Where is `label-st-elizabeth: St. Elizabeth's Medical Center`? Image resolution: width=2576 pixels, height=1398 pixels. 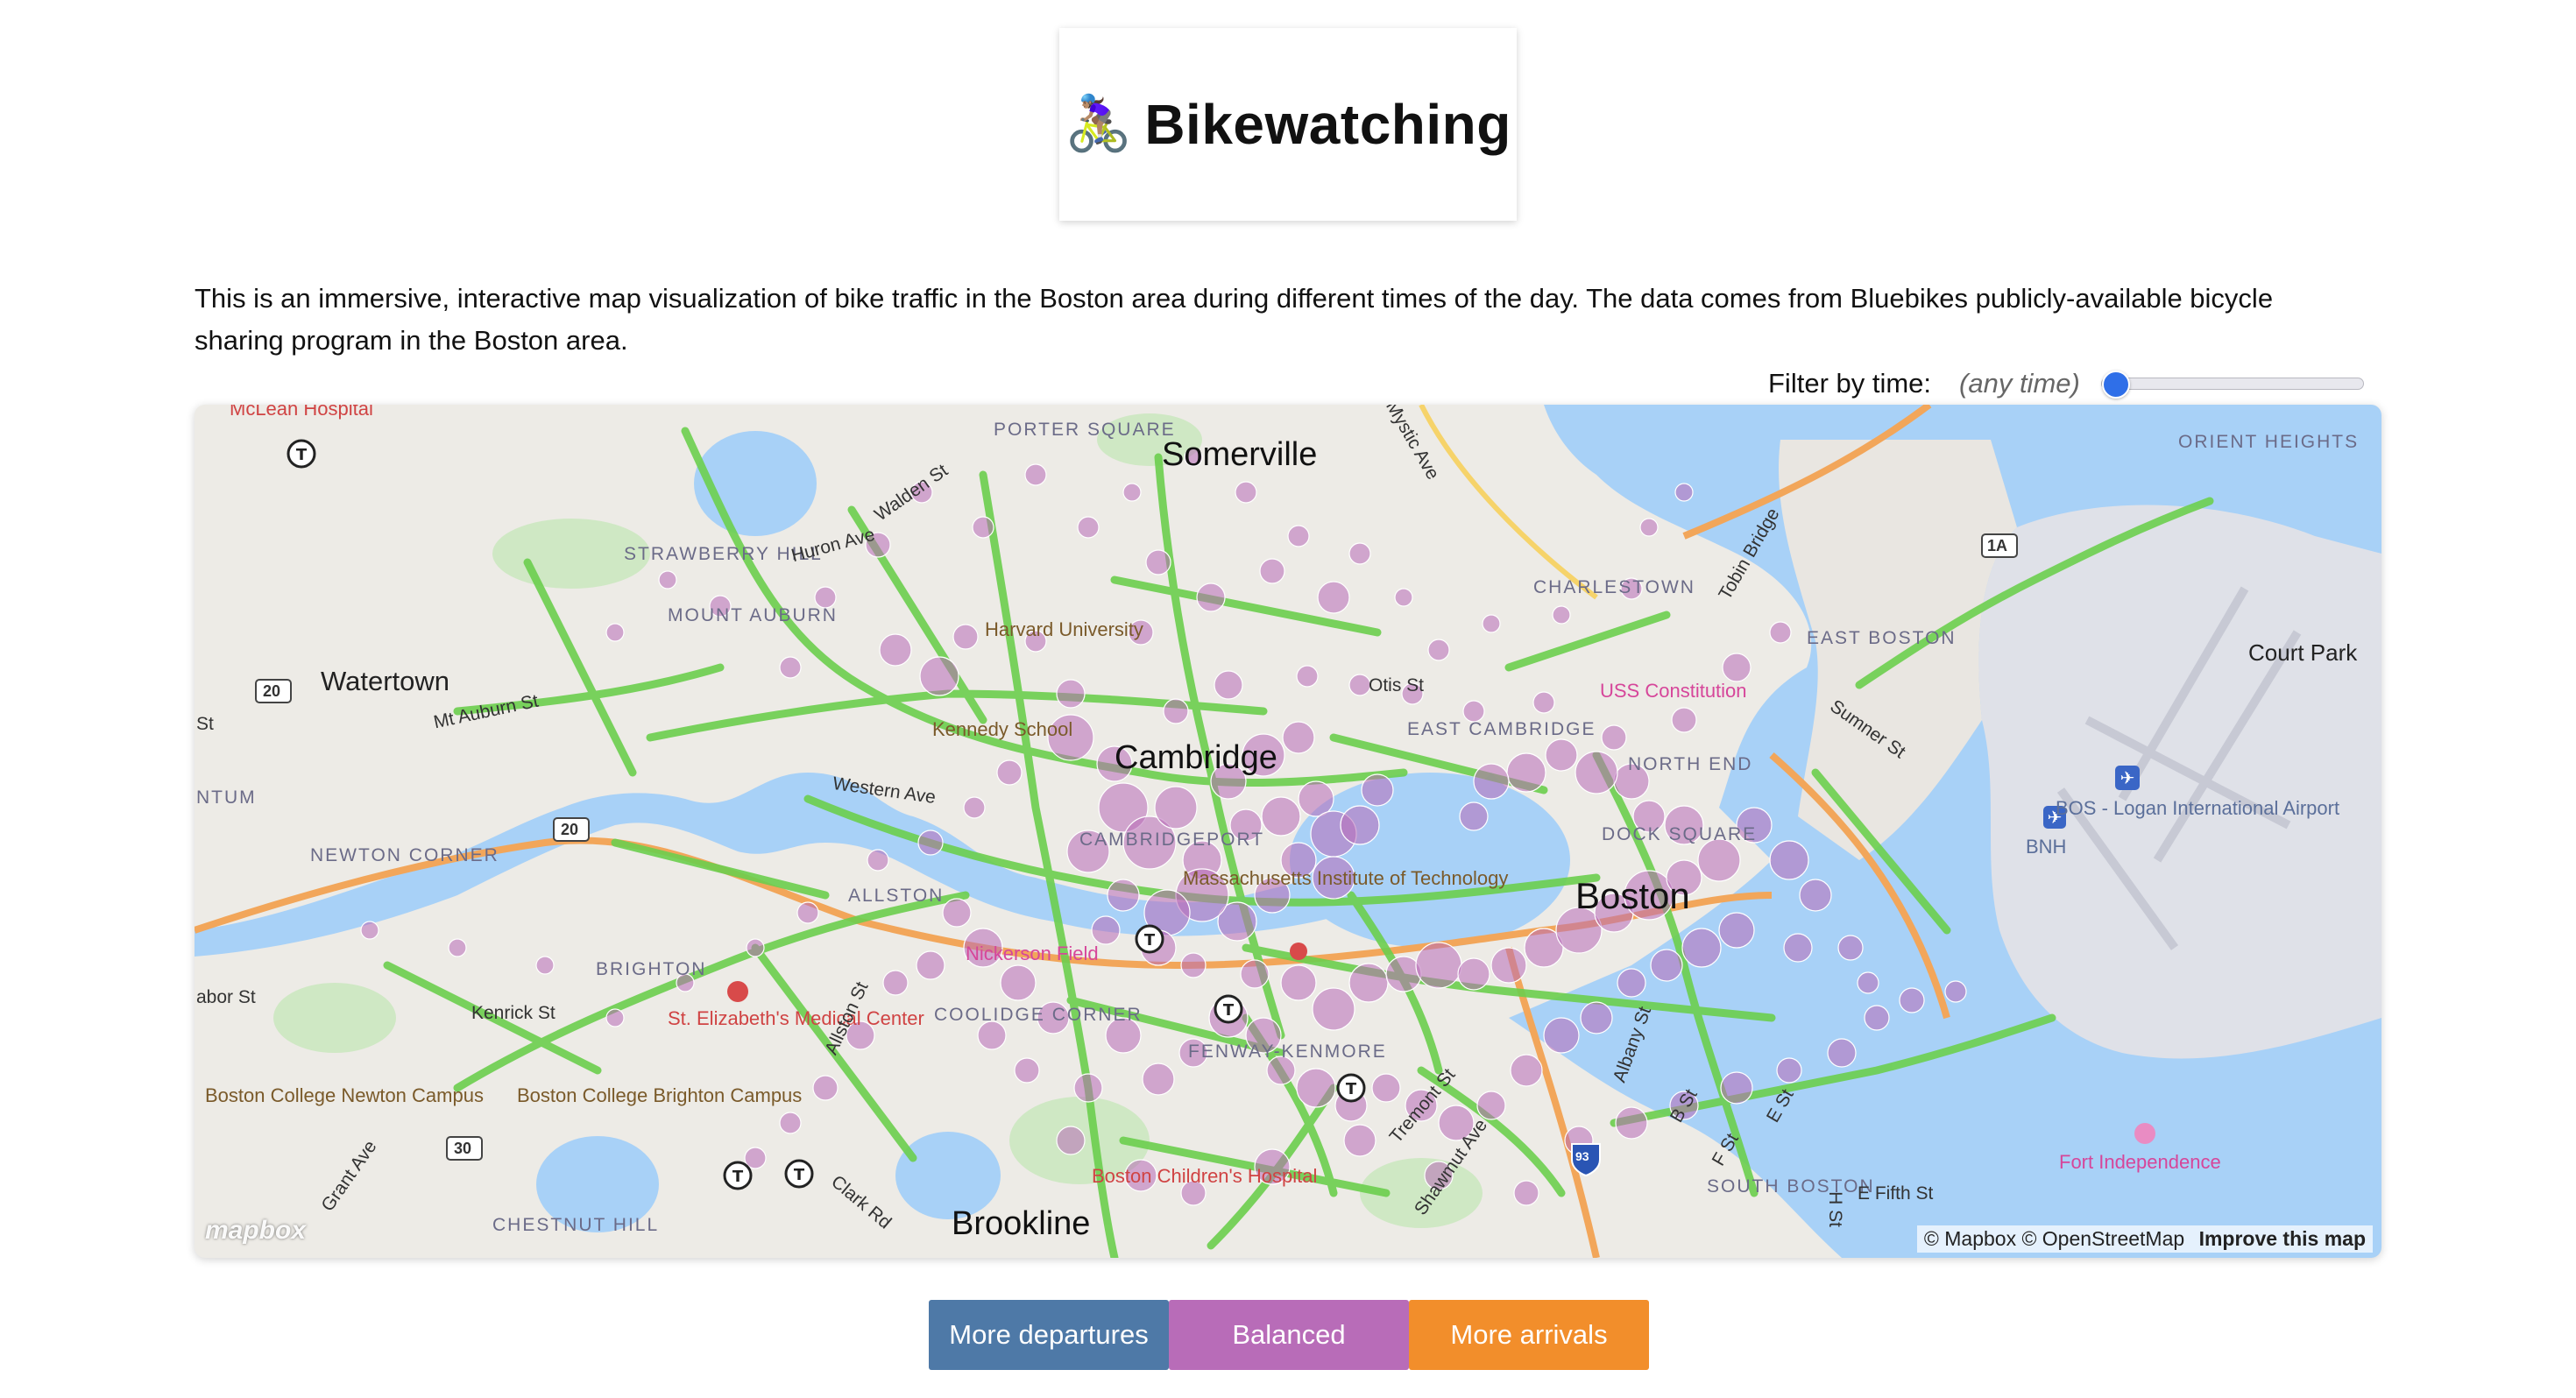 label-st-elizabeth: St. Elizabeth's Medical Center is located at coordinates (796, 1018).